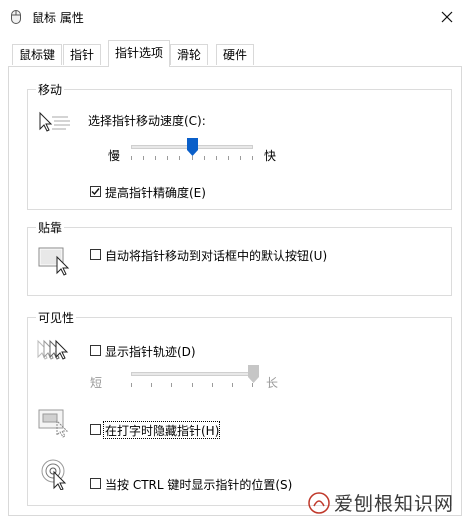 This screenshot has height=522, width=470. Describe the element at coordinates (95, 429) in the screenshot. I see `hide-checkbox` at that location.